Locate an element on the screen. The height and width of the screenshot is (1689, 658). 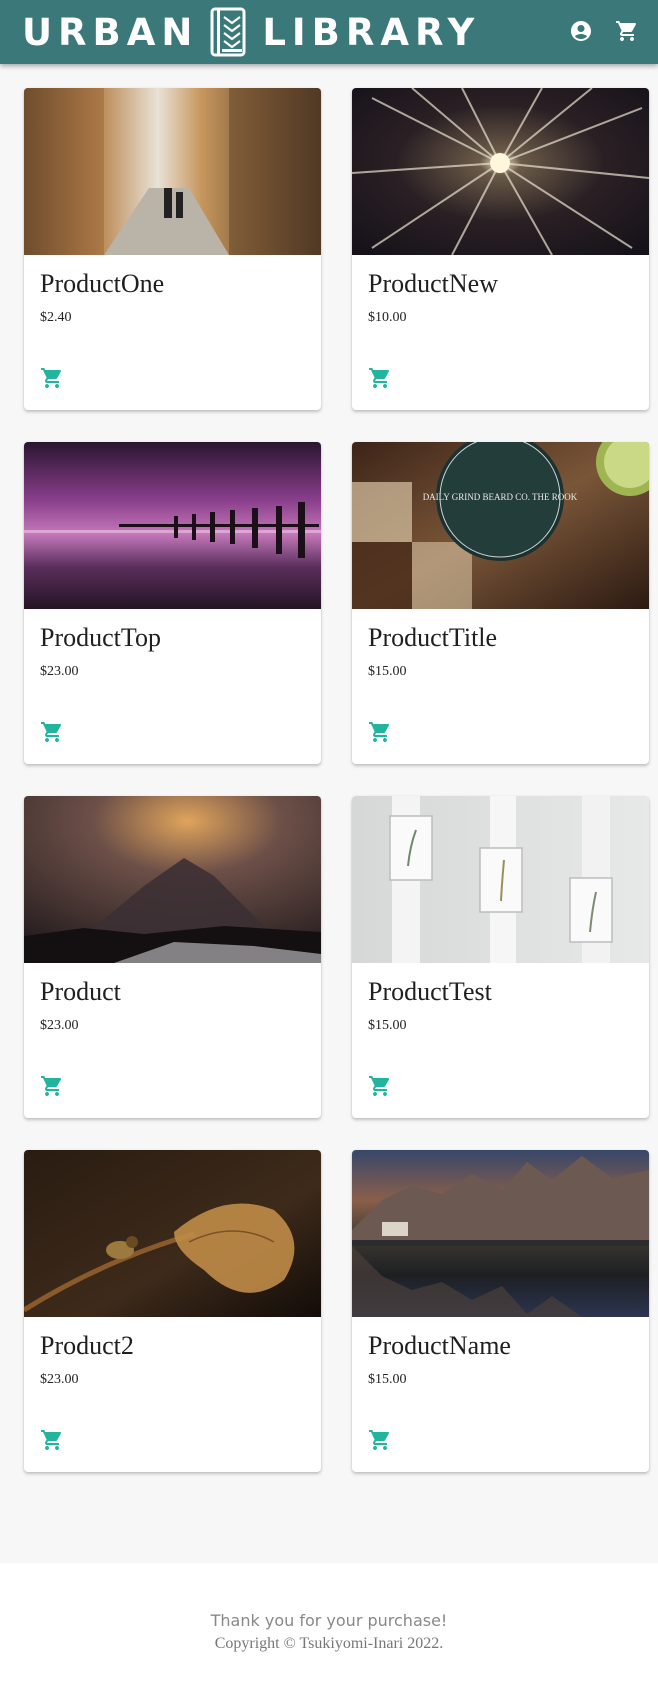
product-title: ProductName is located at coordinates (439, 1345).